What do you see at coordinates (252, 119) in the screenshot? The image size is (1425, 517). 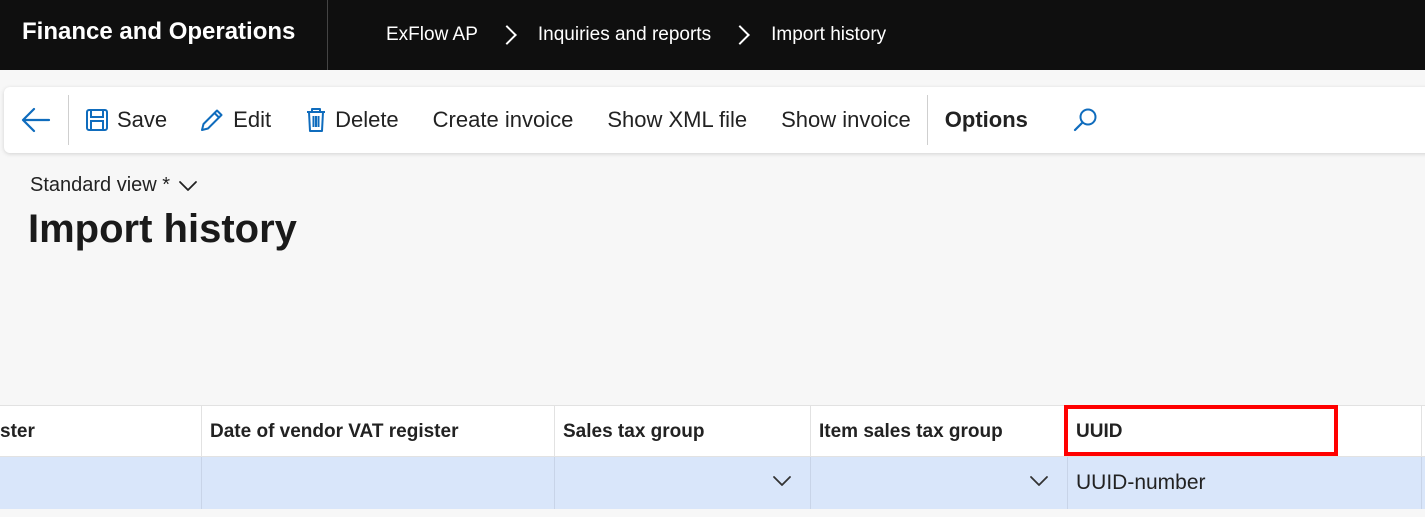 I see `edit-label: Edit` at bounding box center [252, 119].